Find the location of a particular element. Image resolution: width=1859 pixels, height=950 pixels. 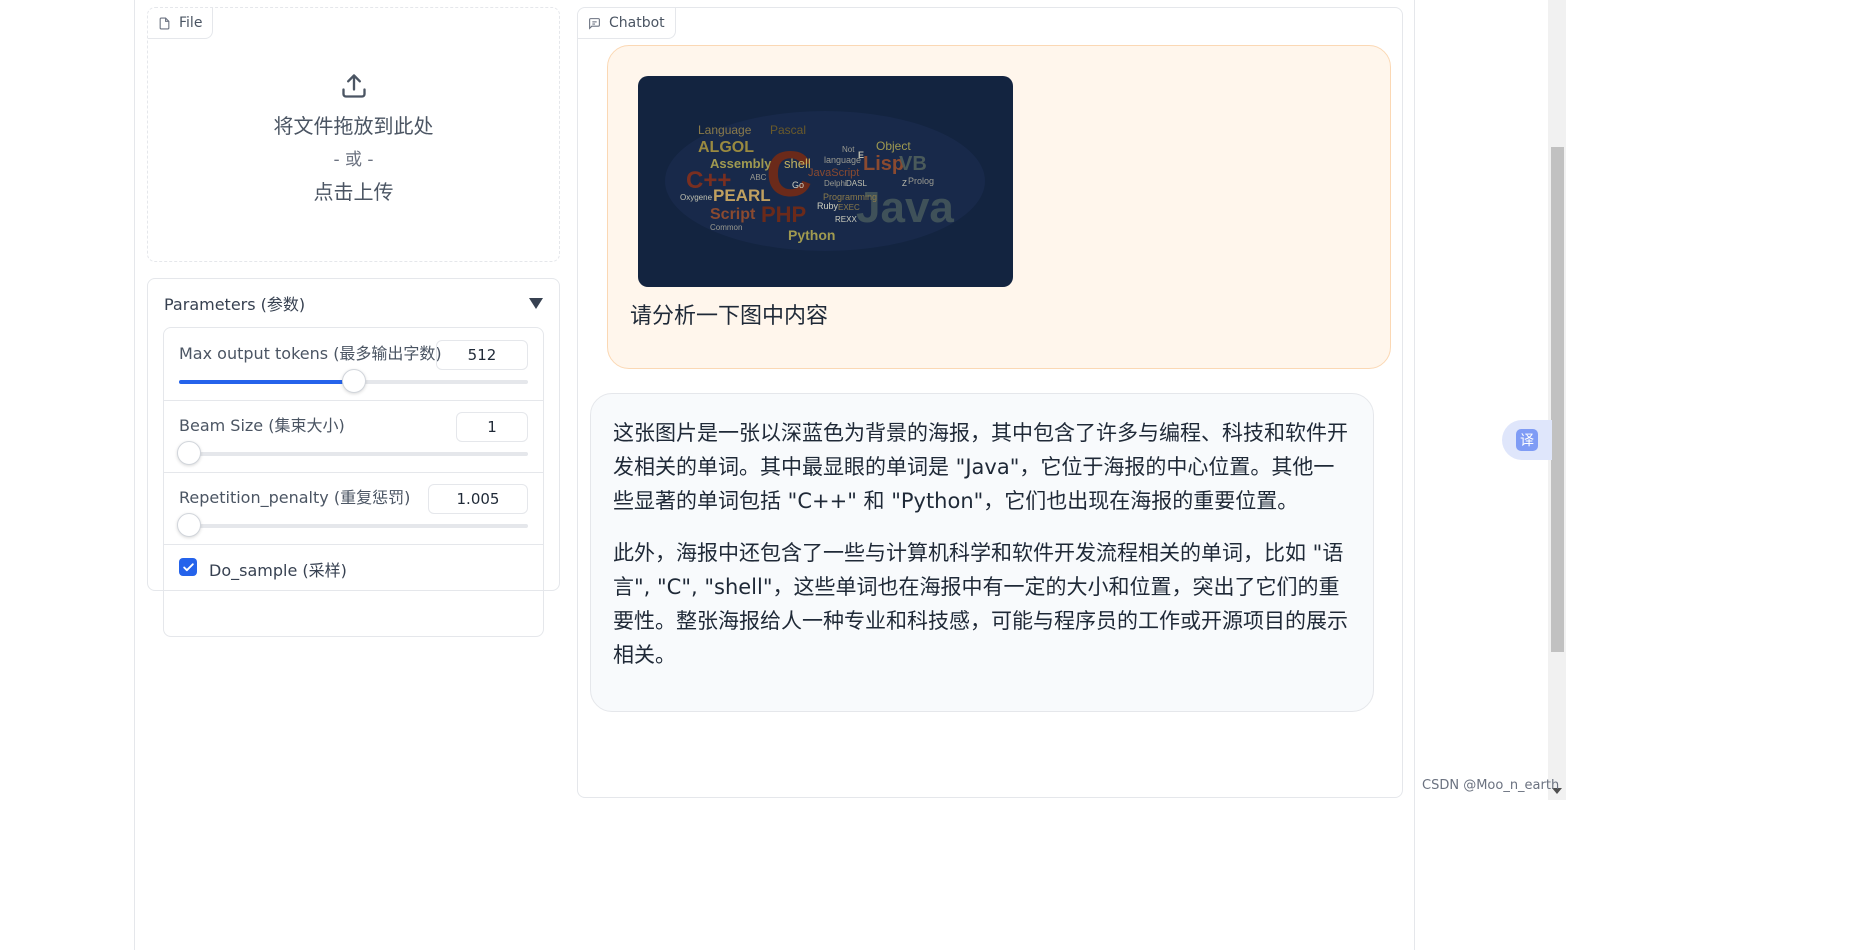

beam-size-param: Beam Size (集束大小) 1 is located at coordinates (353, 436).